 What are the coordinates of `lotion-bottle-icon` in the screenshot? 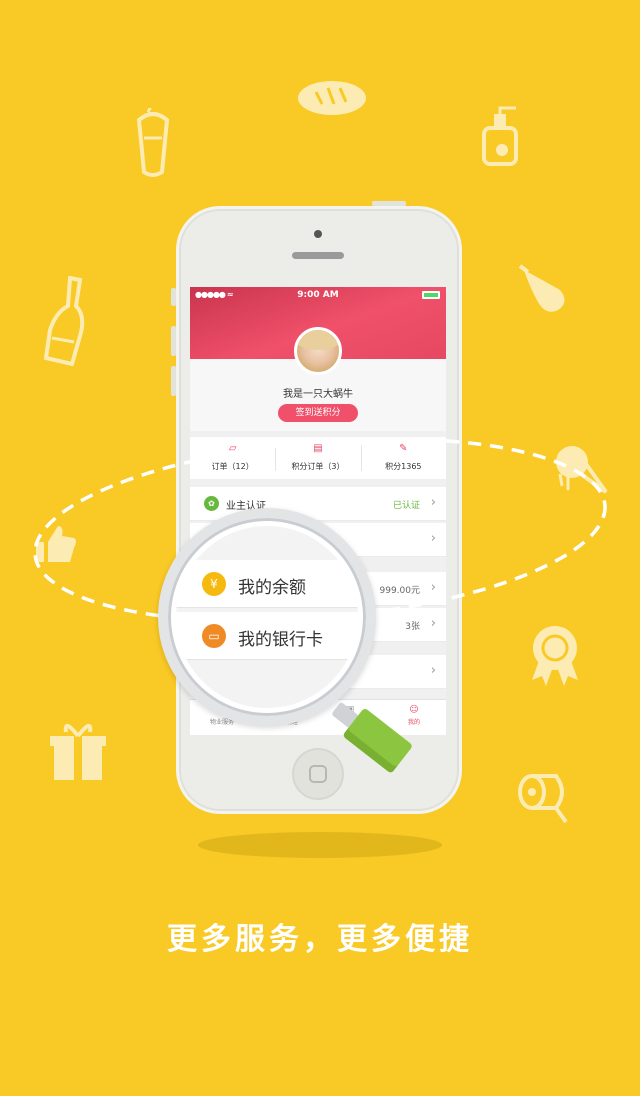 It's located at (501, 136).